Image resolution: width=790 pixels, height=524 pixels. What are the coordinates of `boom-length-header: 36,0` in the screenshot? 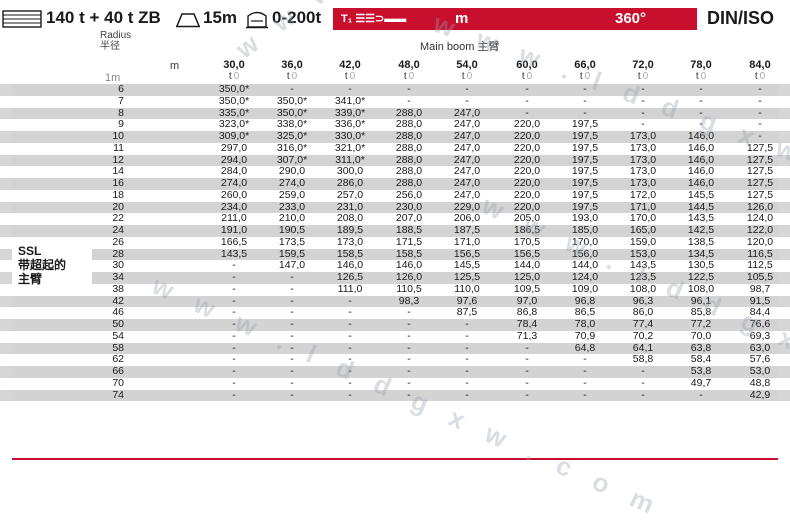 It's located at (292, 65).